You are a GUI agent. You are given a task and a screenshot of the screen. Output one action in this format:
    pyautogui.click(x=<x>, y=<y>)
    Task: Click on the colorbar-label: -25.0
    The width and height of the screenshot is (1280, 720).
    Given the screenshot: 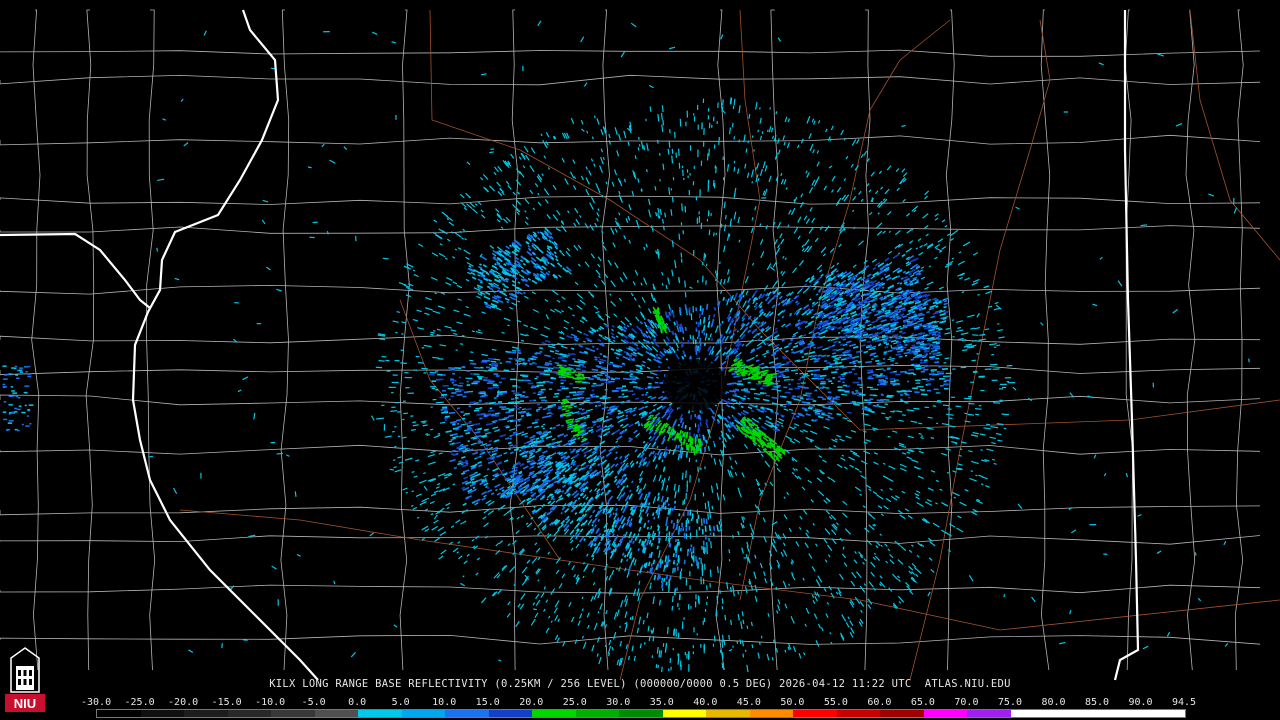 What is the action you would take?
    pyautogui.click(x=139, y=702)
    